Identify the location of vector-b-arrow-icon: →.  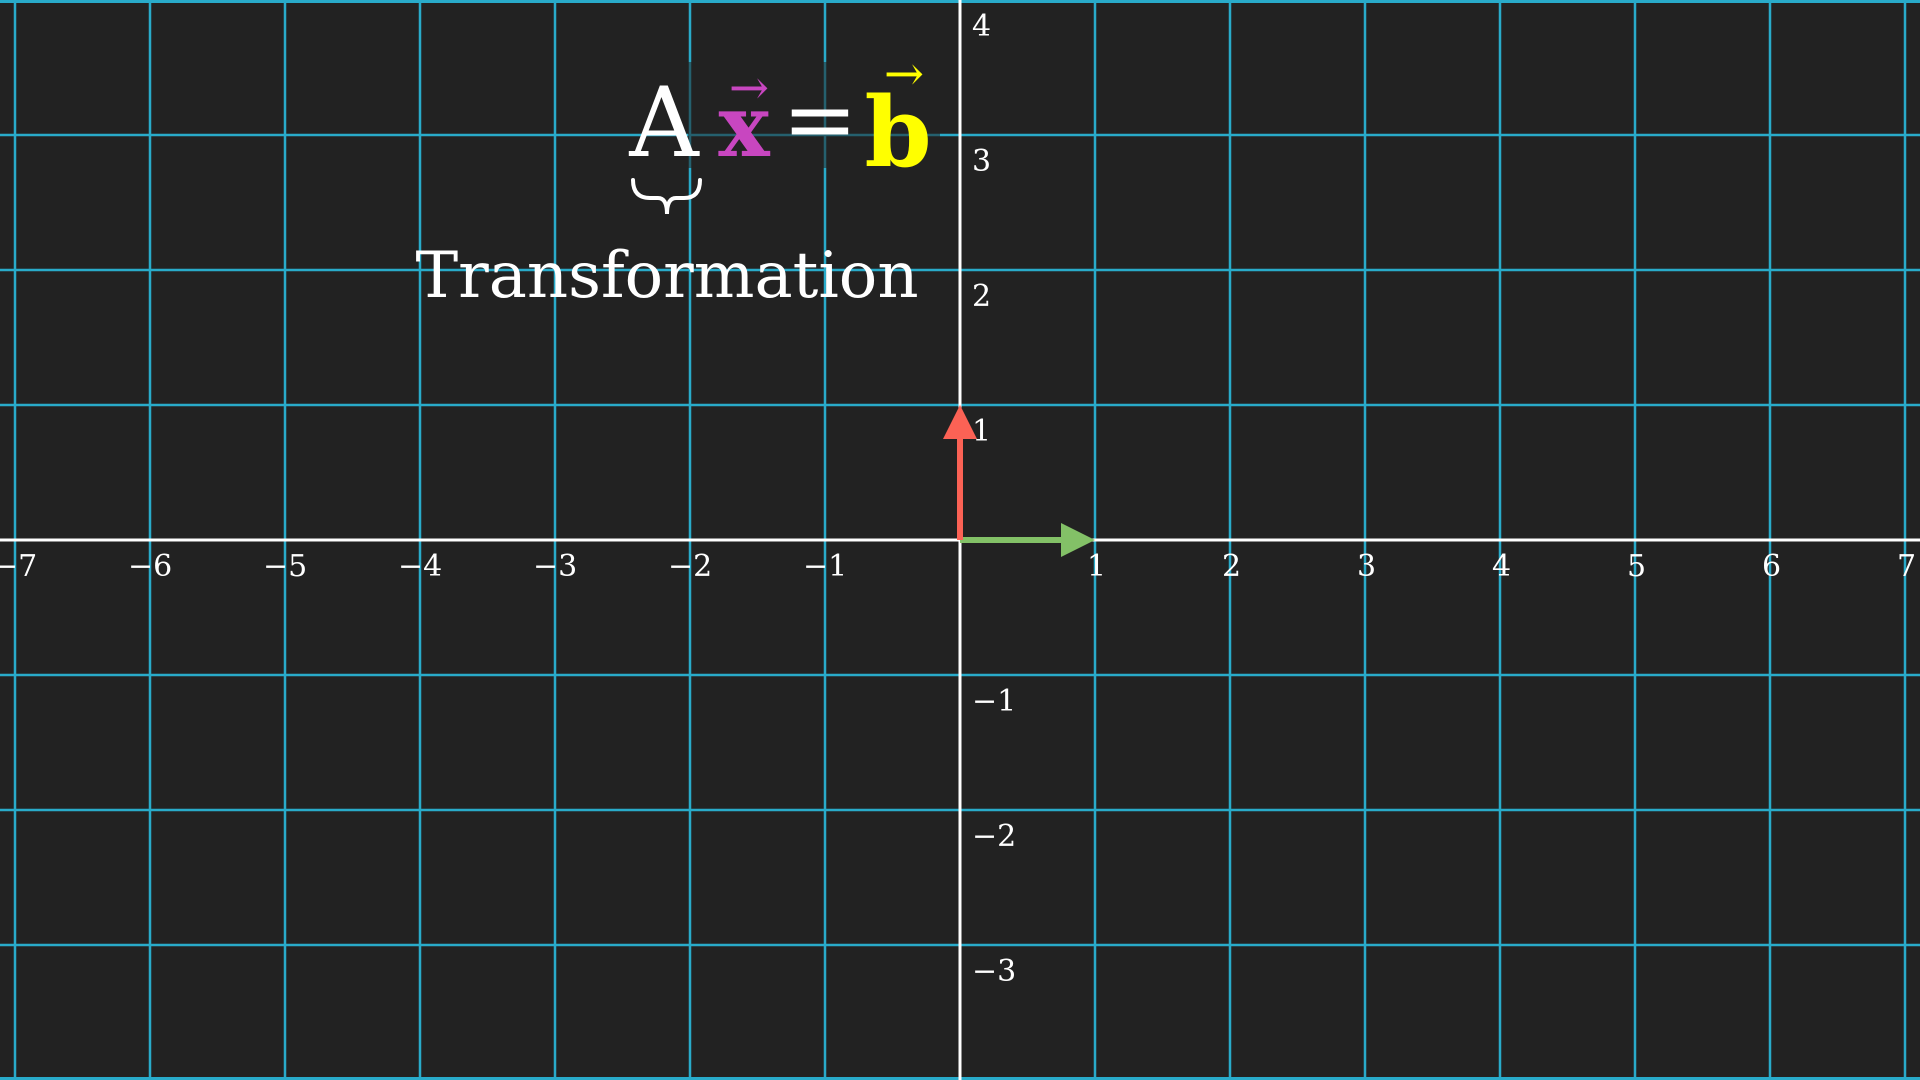
(904, 74).